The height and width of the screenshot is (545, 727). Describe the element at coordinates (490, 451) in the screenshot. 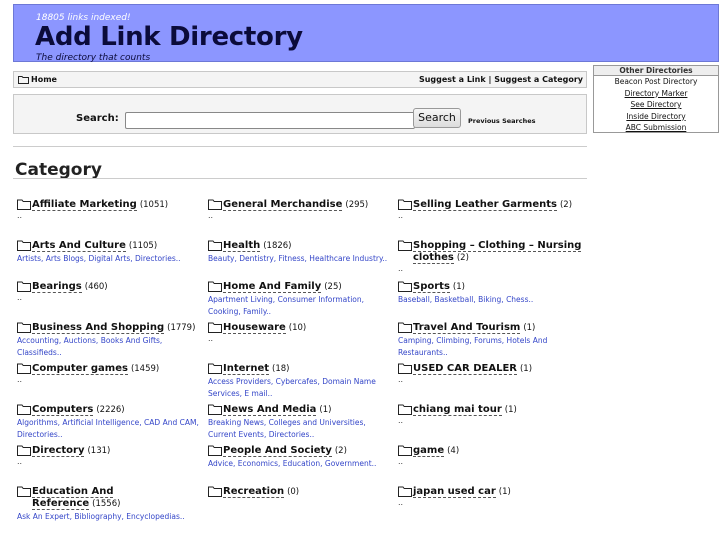

I see `category-title-row: game (4)` at that location.